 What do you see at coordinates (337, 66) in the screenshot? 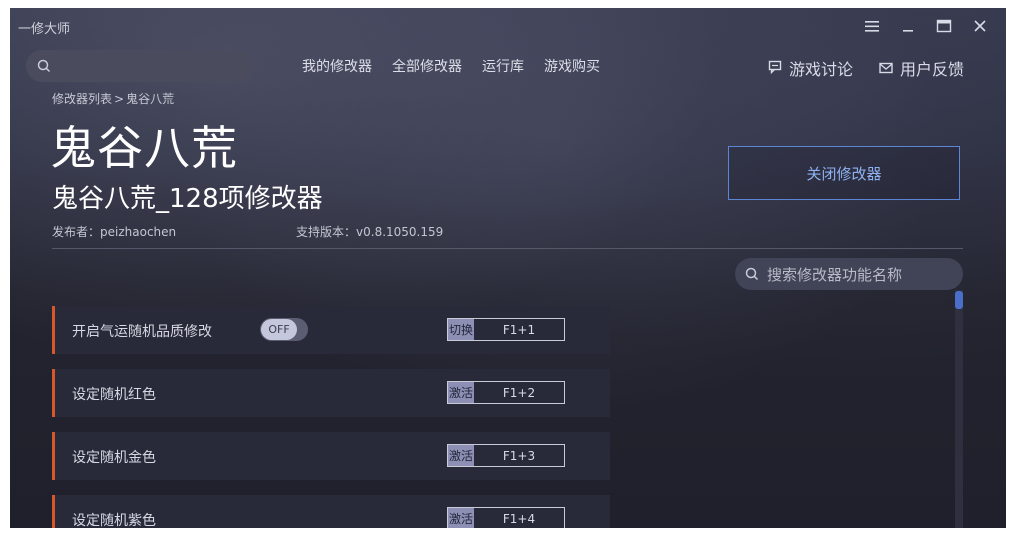
I see `nav-my-trainers: 我的修改器` at bounding box center [337, 66].